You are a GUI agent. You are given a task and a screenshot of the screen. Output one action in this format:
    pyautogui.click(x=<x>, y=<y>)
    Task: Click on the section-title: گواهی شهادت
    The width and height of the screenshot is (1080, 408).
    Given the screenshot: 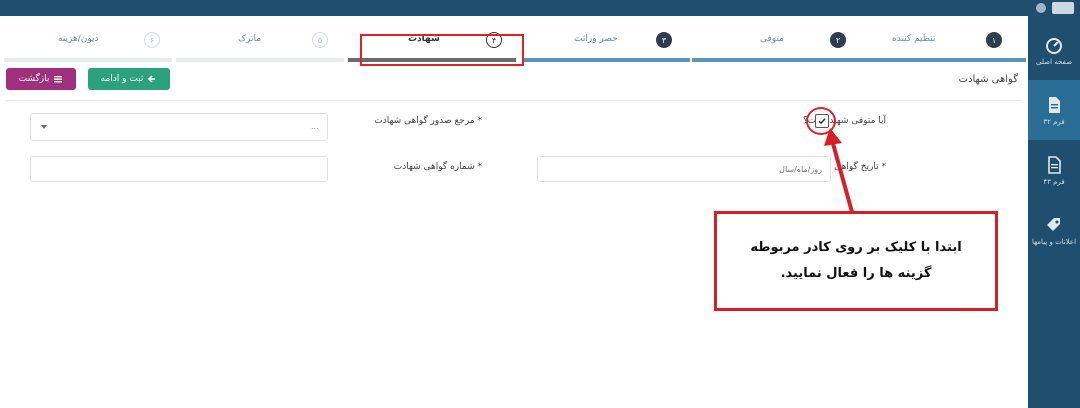 What is the action you would take?
    pyautogui.click(x=988, y=79)
    